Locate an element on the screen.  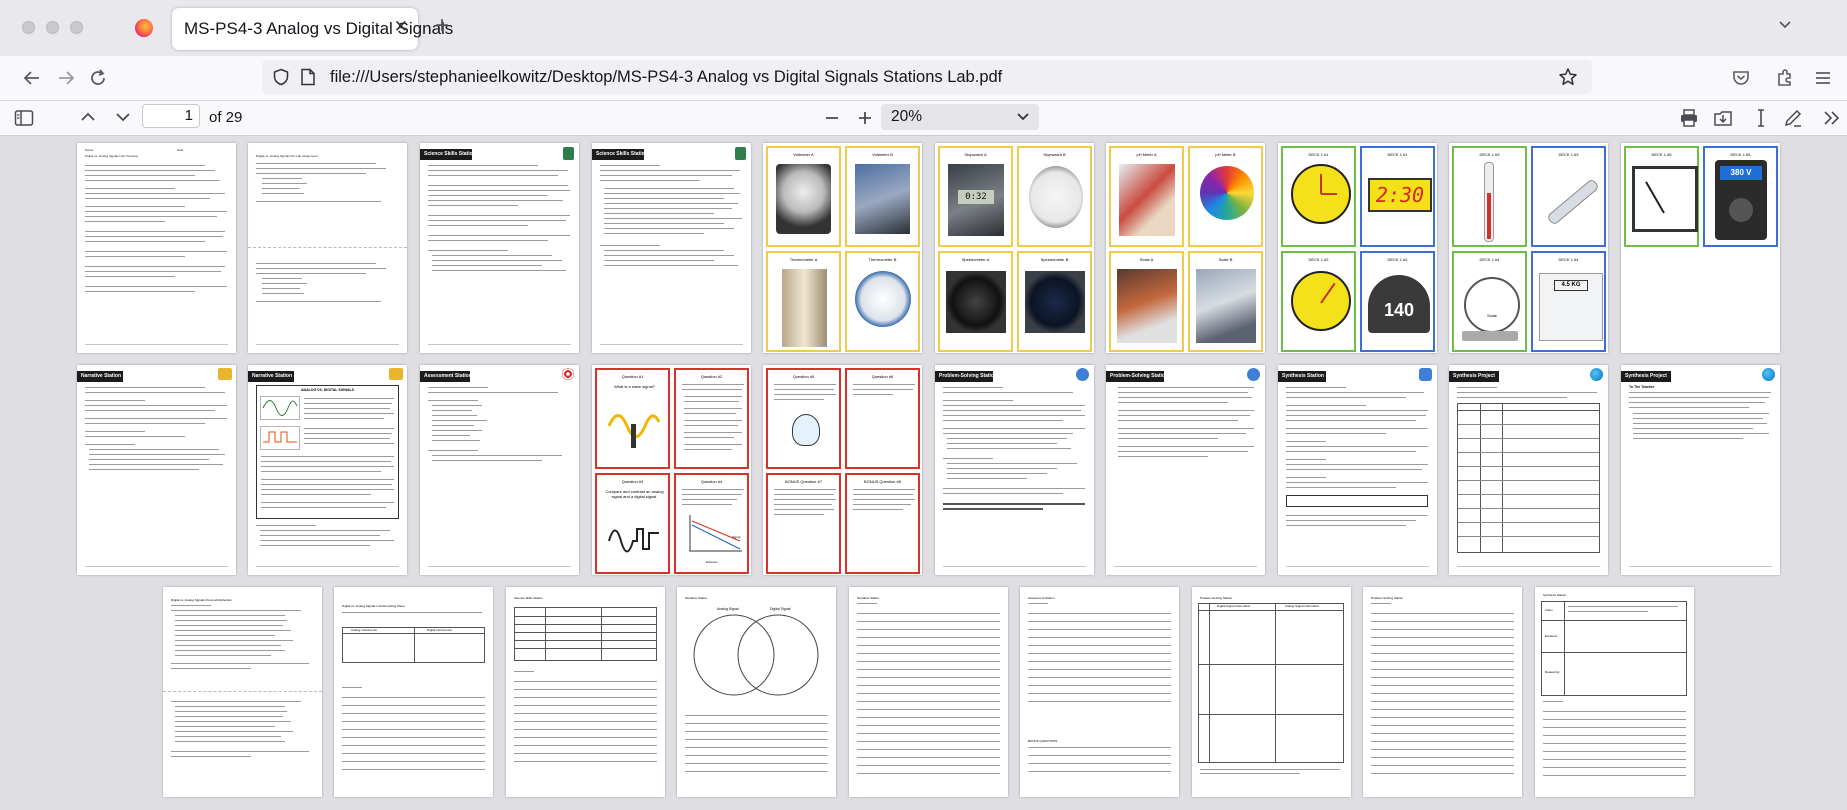
menu-icon is located at coordinates (1823, 78).